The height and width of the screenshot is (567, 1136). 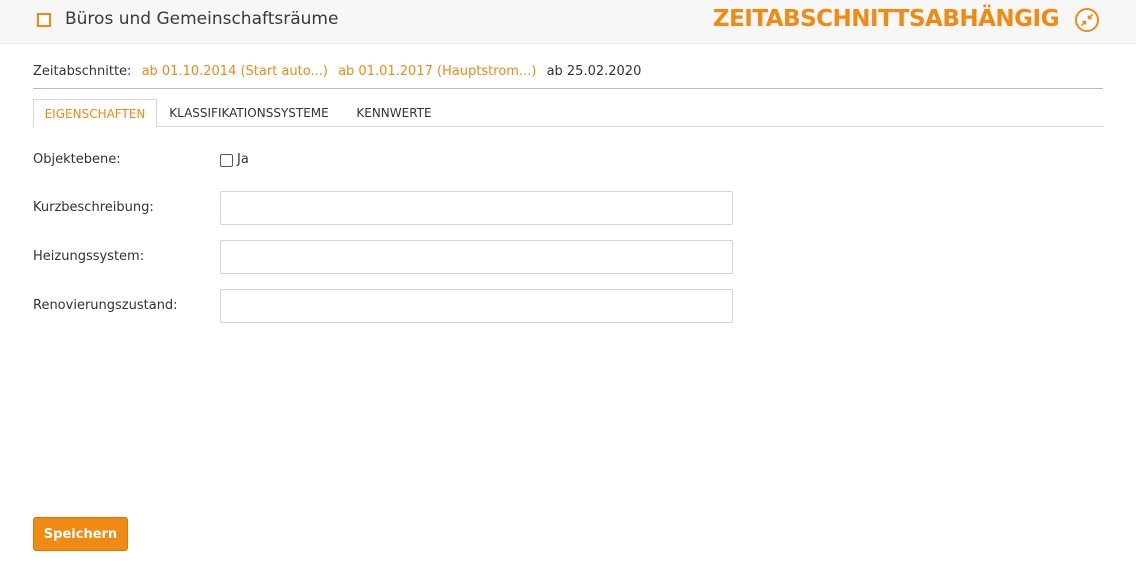 I want to click on collapse-button, so click(x=1087, y=20).